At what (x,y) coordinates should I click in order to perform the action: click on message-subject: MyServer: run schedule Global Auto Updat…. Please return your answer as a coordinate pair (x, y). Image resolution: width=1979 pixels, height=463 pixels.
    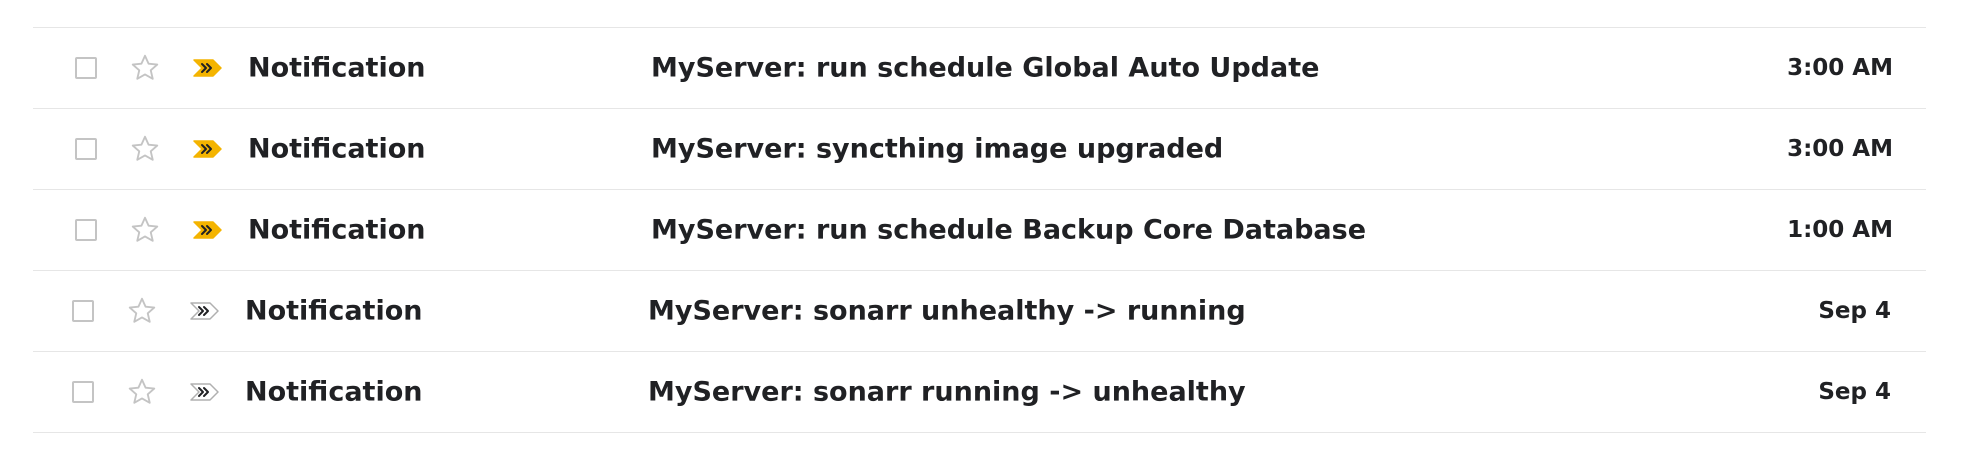
    Looking at the image, I should click on (985, 68).